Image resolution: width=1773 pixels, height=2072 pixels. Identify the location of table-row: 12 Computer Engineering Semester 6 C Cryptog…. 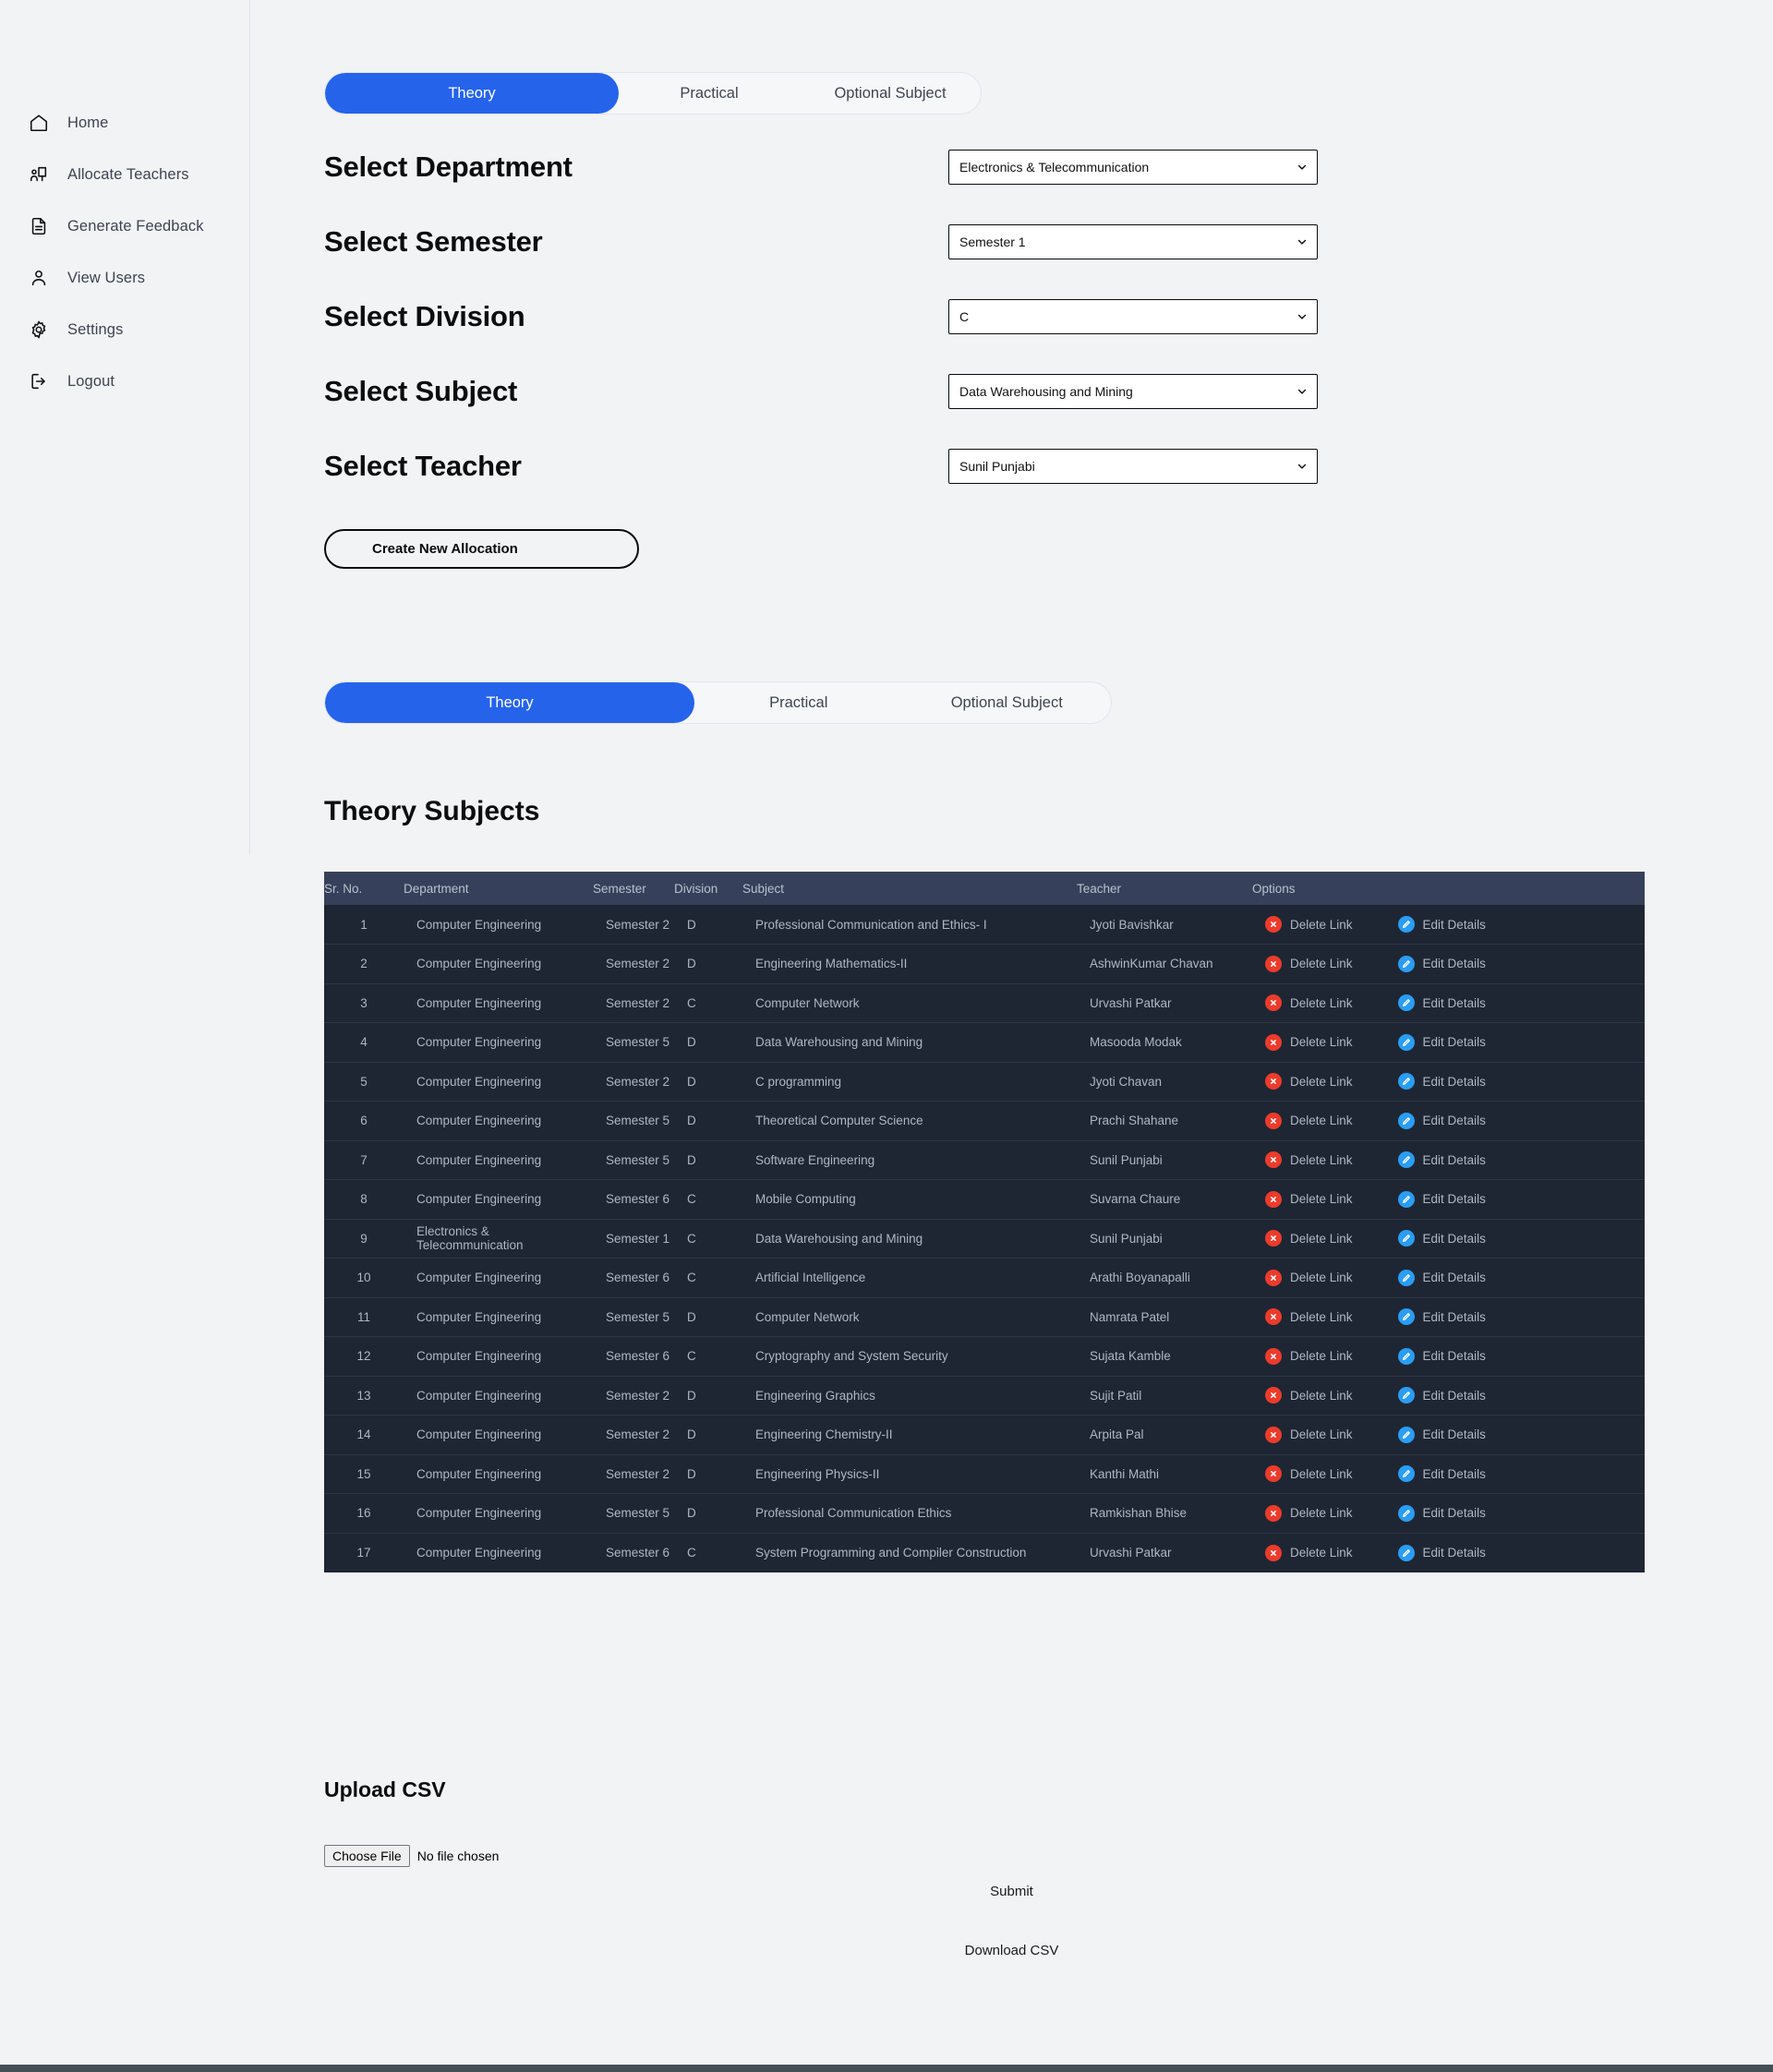
(984, 1356).